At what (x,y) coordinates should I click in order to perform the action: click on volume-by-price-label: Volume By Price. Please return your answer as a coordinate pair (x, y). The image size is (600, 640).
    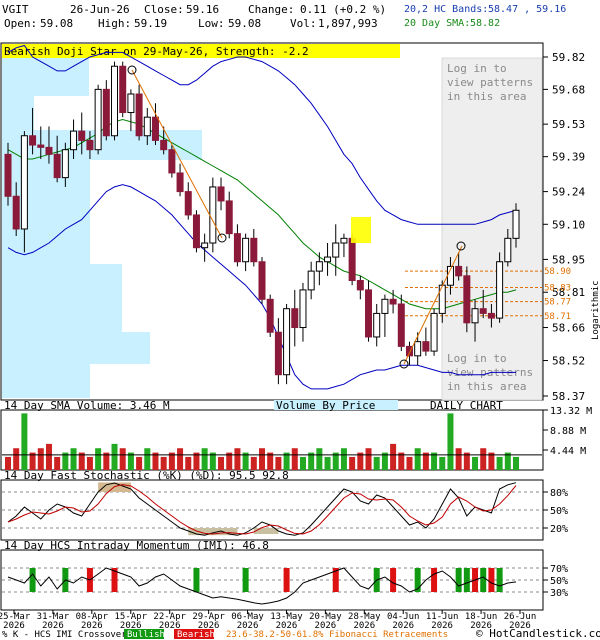
    Looking at the image, I should click on (325, 405).